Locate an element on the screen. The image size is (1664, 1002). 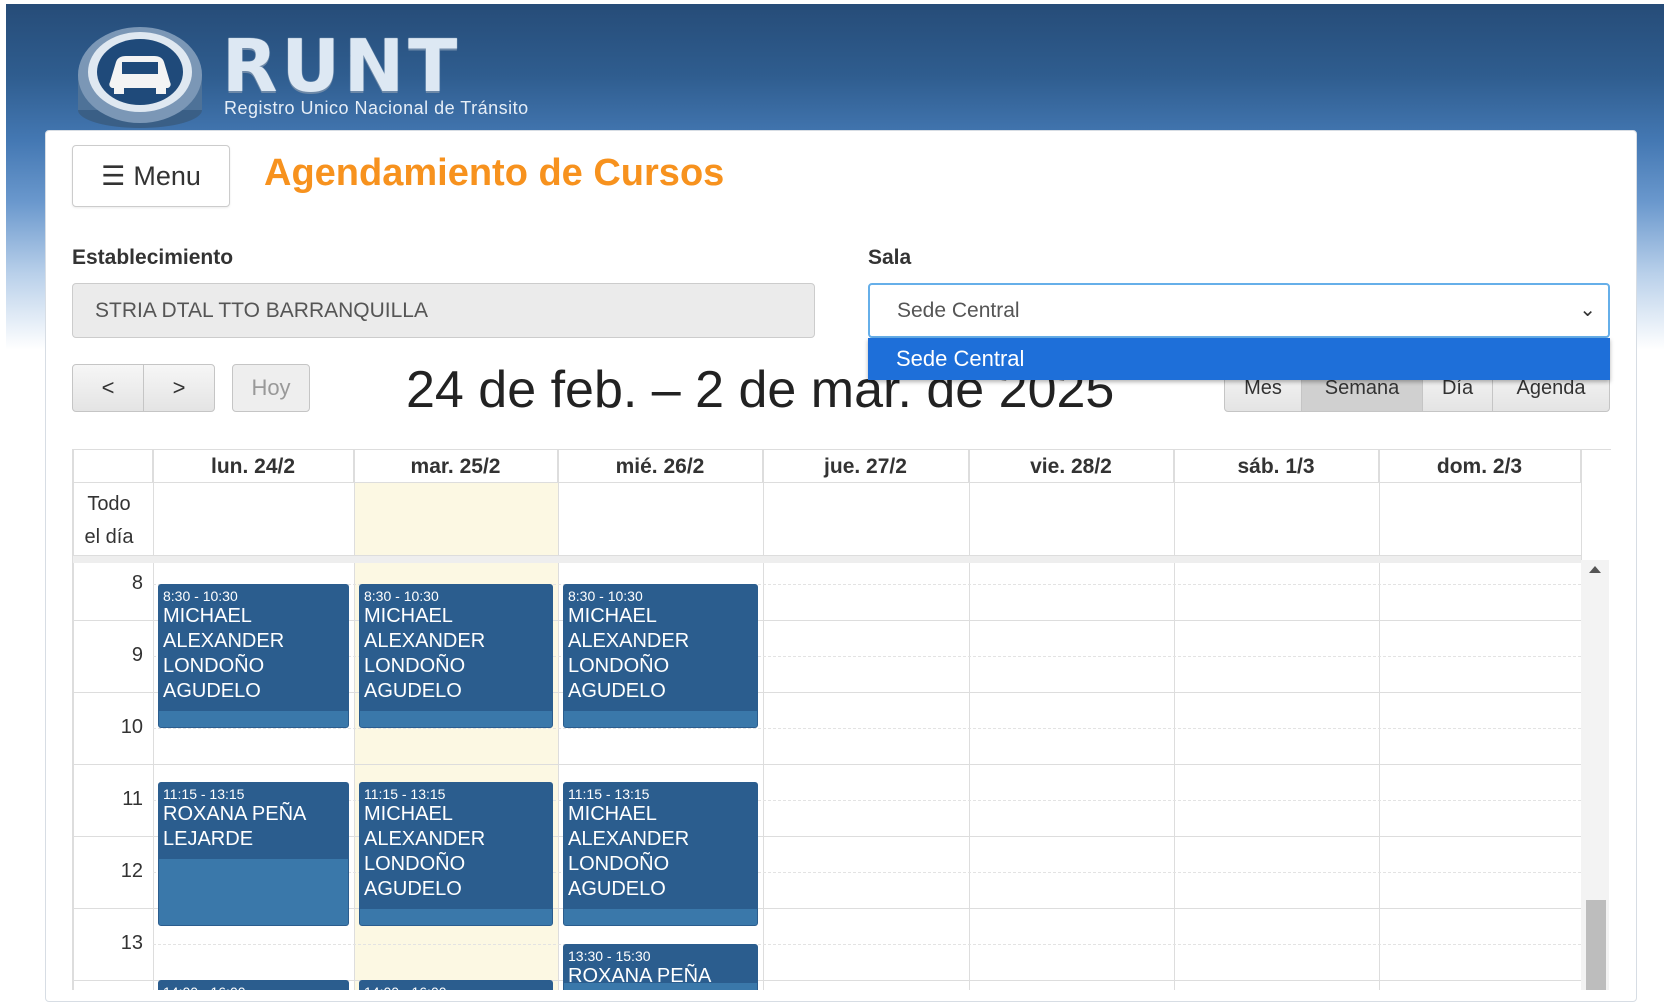
prev-week-button: < is located at coordinates (108, 388).